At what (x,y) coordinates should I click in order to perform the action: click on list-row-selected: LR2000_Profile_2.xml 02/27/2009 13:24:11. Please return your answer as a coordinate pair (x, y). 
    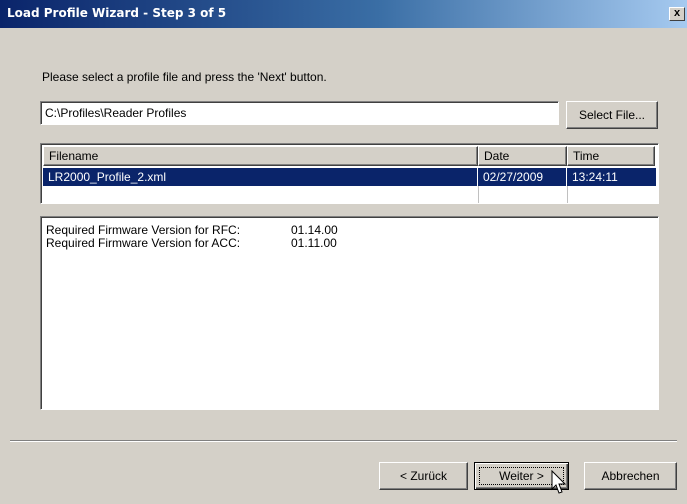
    Looking at the image, I should click on (349, 177).